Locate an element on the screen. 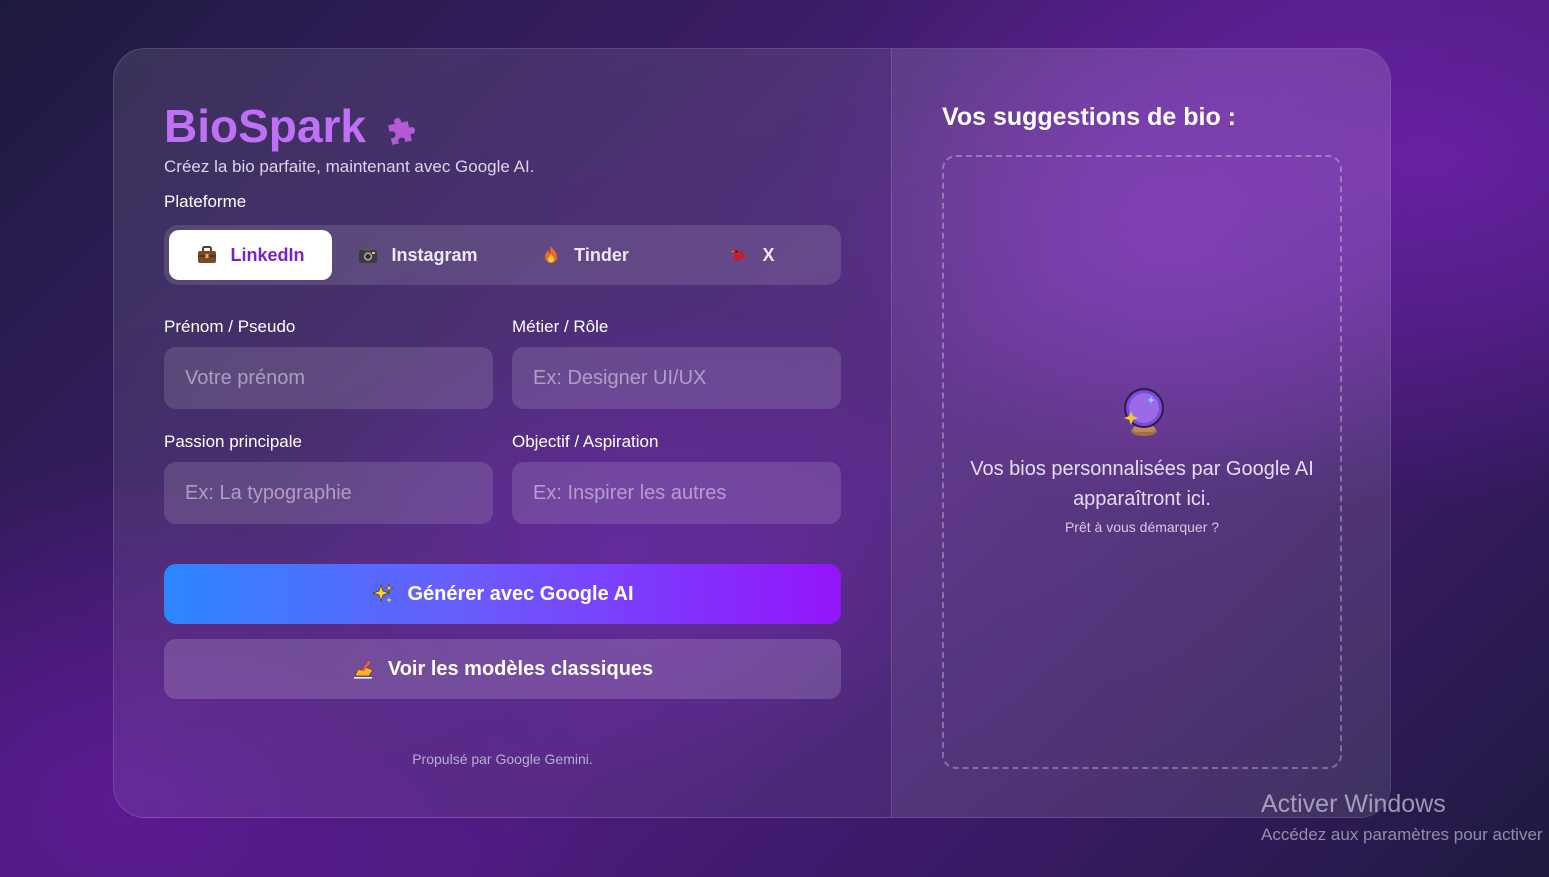 The width and height of the screenshot is (1549, 877). footer-text: Propulsé par Google Gemini. is located at coordinates (502, 759).